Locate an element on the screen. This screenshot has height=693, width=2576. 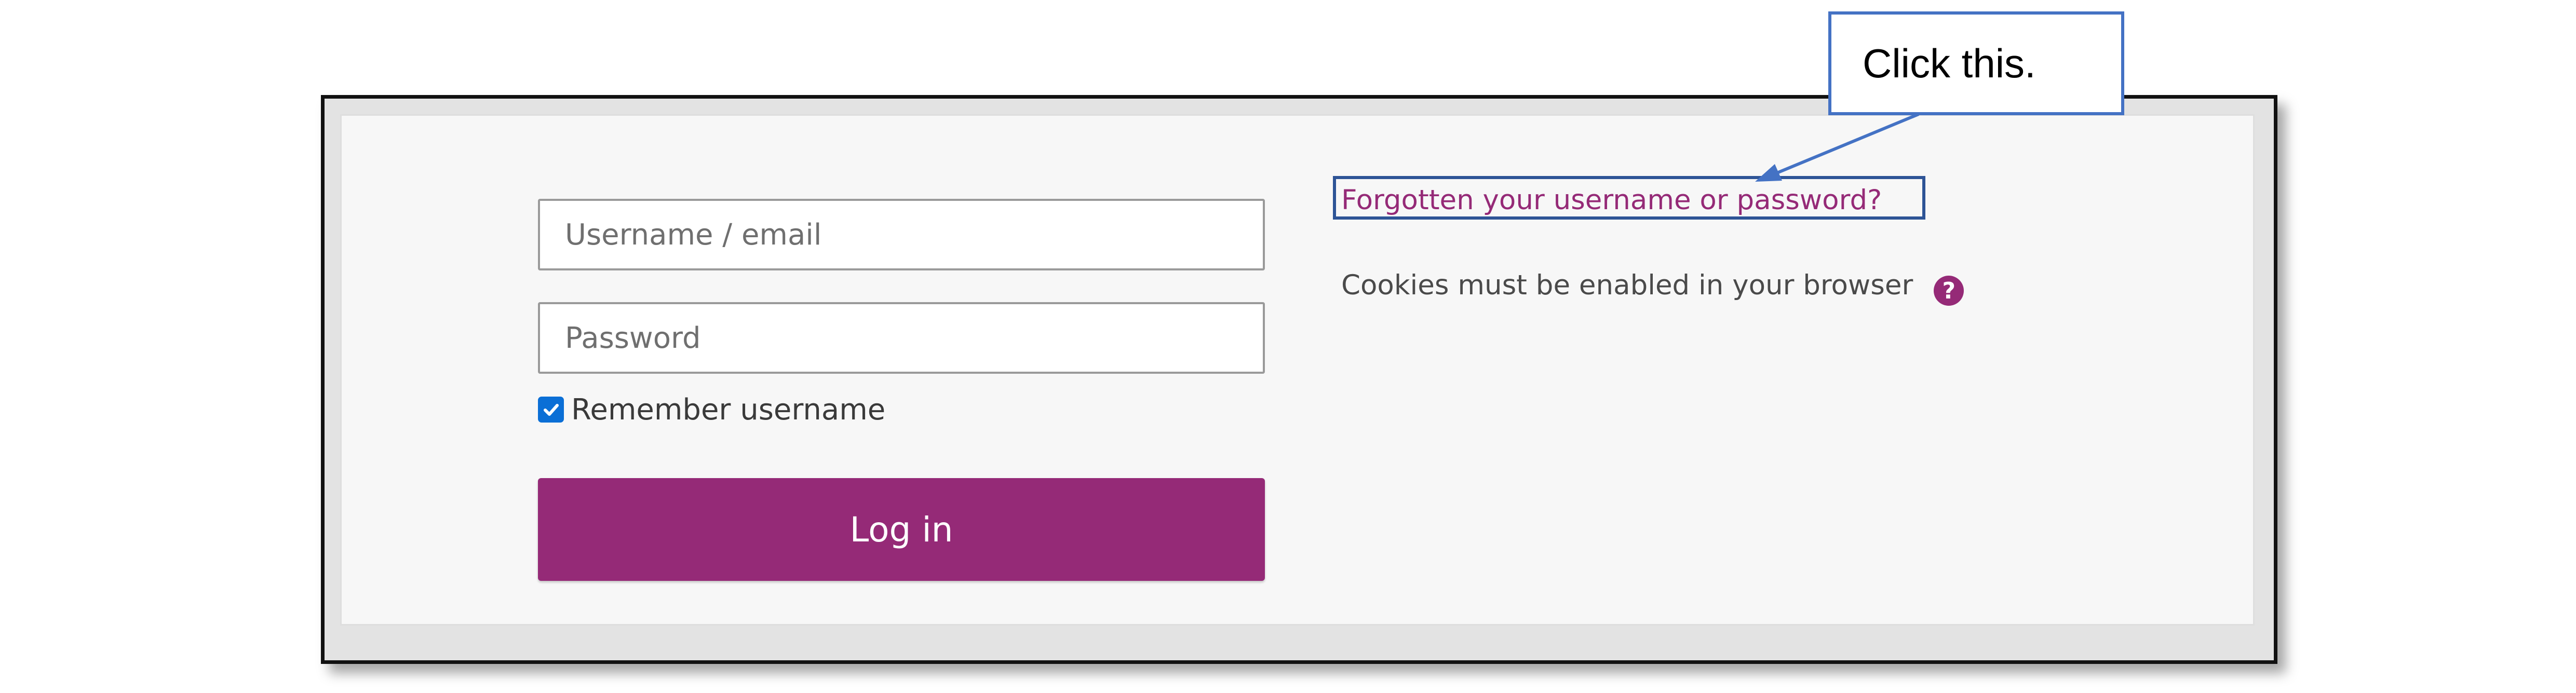
annotation-callout: Click this. is located at coordinates (1976, 63).